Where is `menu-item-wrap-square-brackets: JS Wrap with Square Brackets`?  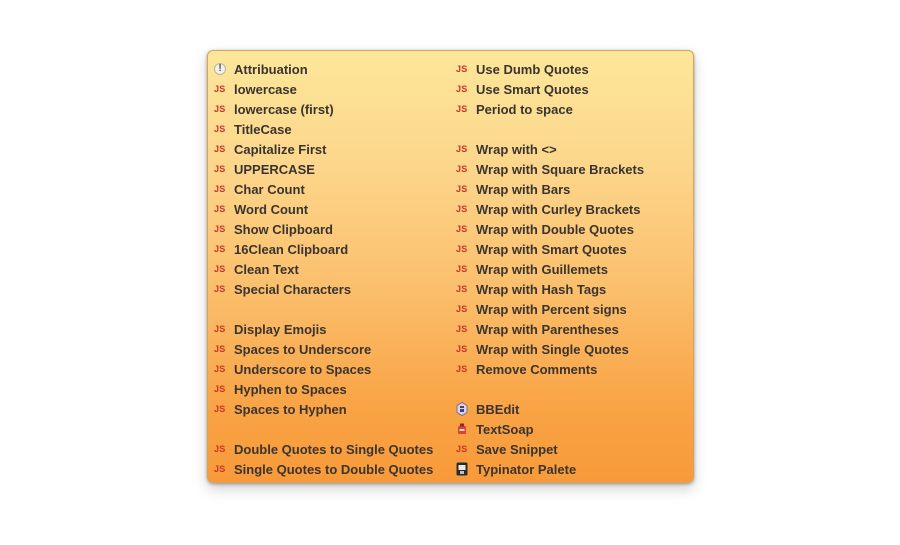
menu-item-wrap-square-brackets: JS Wrap with Square Brackets is located at coordinates (574, 169).